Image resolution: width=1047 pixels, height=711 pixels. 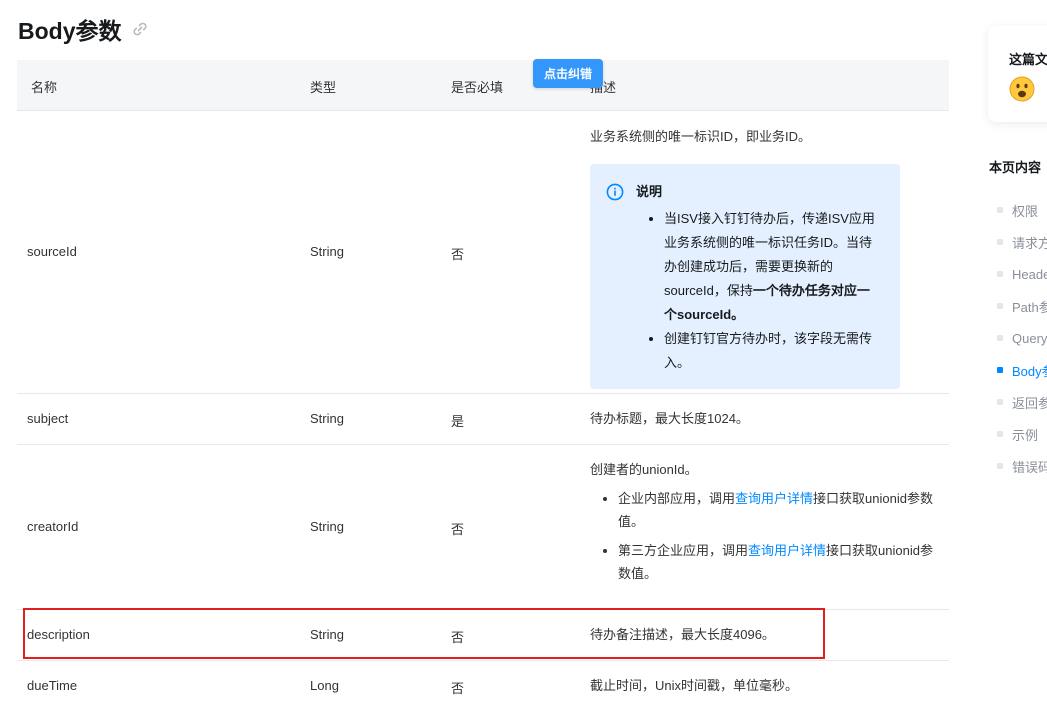 I want to click on param-type: Long, so click(x=324, y=685).